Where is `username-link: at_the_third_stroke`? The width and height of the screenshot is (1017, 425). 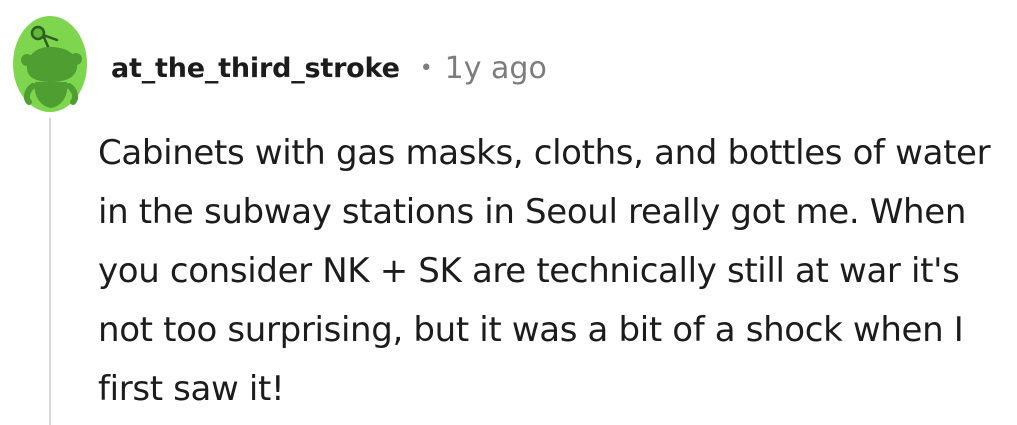
username-link: at_the_third_stroke is located at coordinates (255, 68).